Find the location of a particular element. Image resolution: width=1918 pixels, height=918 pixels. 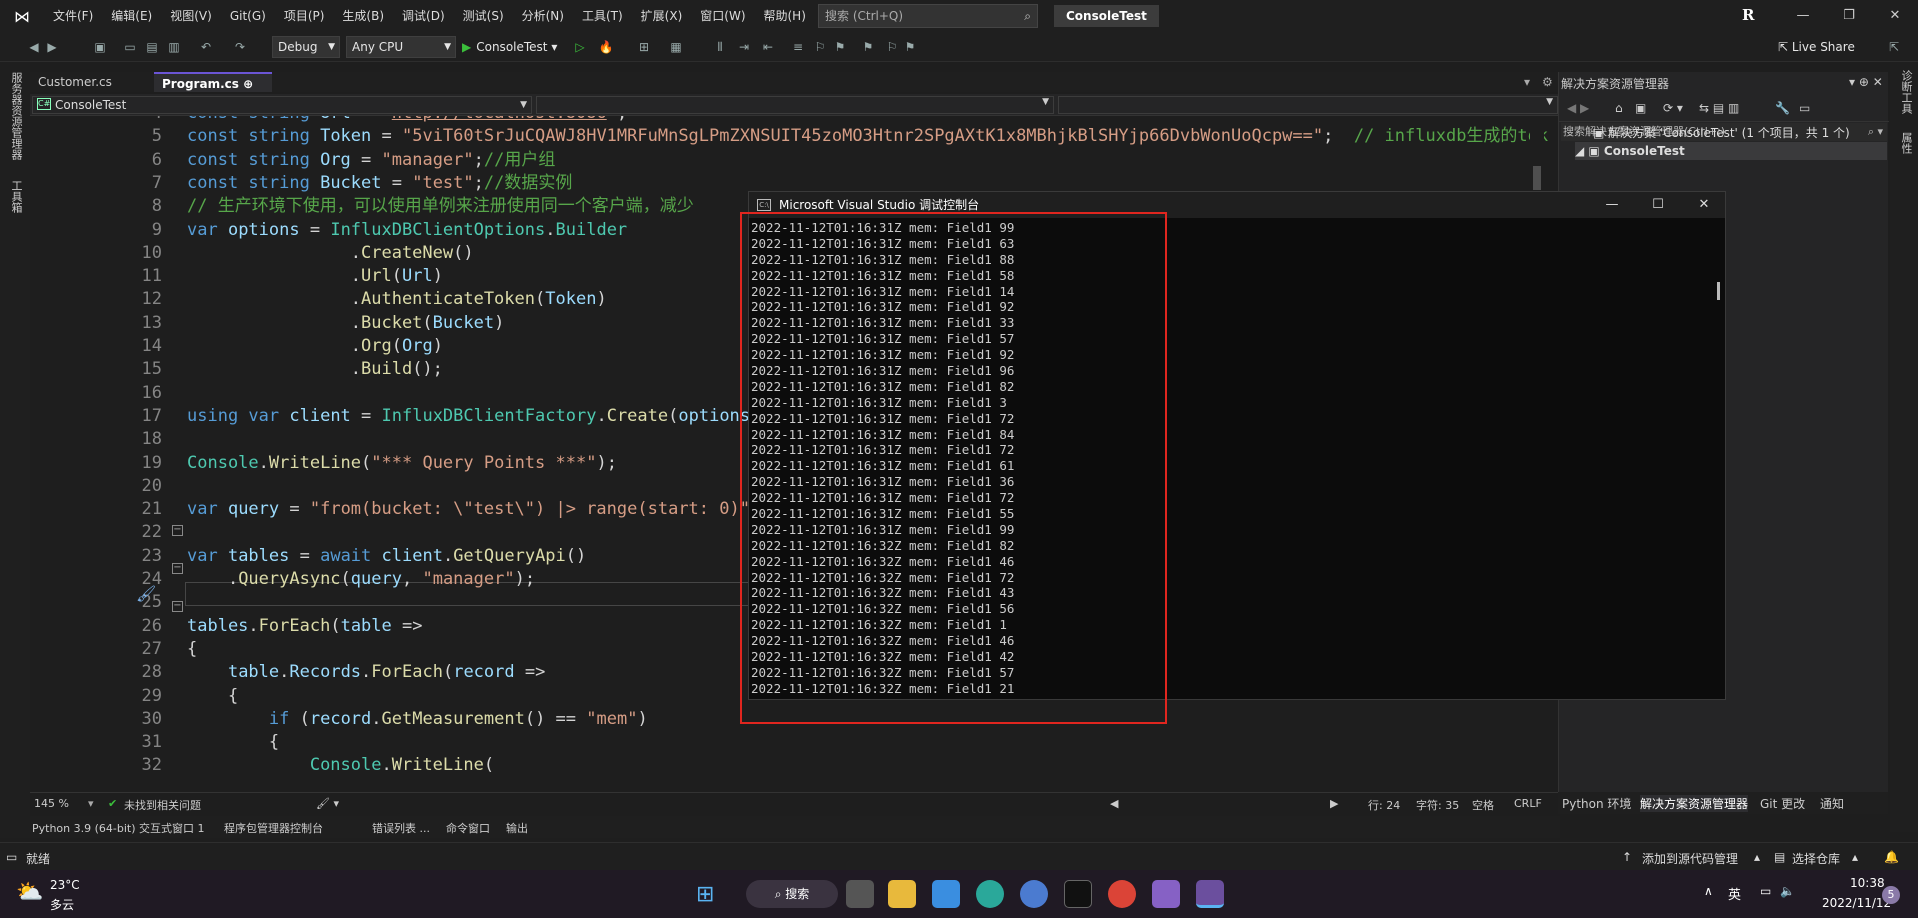

visual-studio-icon is located at coordinates (1166, 894).